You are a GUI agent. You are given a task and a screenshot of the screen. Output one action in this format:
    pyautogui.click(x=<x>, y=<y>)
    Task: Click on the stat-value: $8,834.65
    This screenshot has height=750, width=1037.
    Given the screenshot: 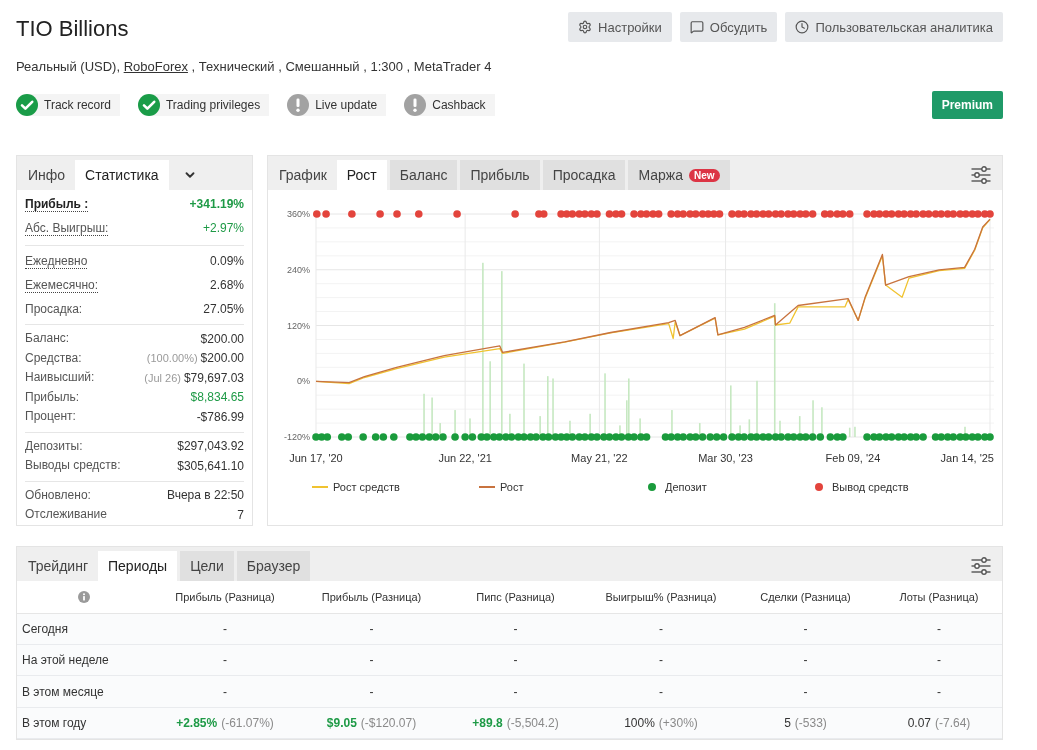 What is the action you would take?
    pyautogui.click(x=217, y=397)
    